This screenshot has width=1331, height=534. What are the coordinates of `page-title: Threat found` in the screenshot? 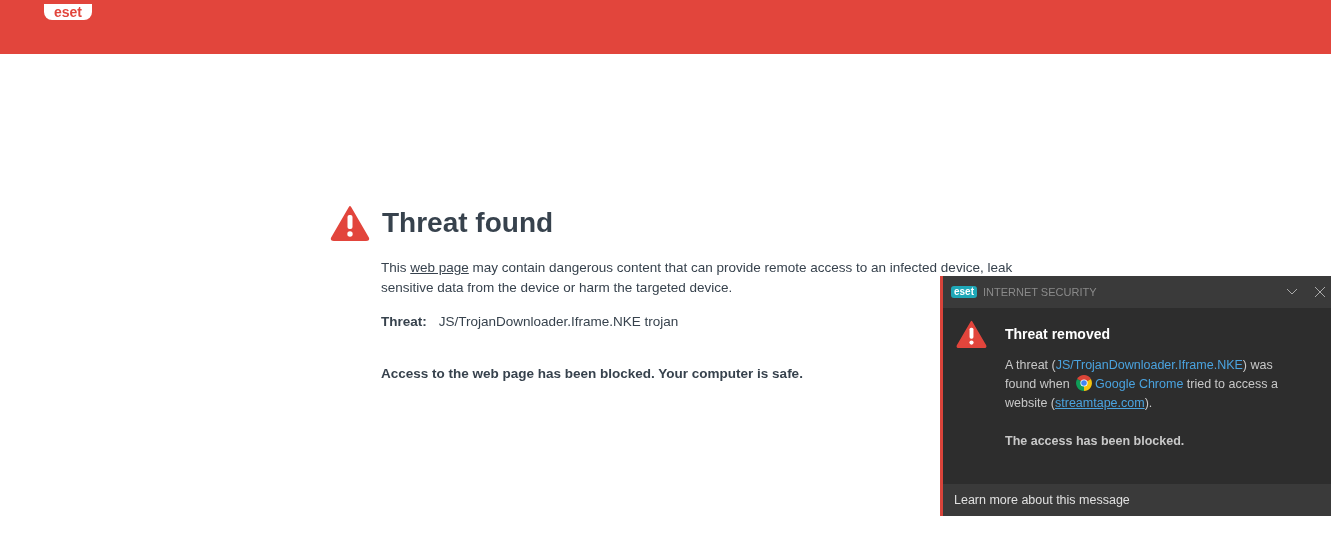 It's located at (468, 223).